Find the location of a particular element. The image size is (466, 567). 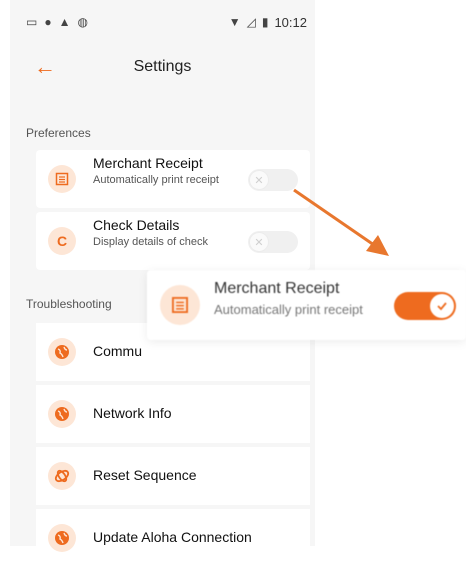

notification-icon: ▭ is located at coordinates (32, 22).